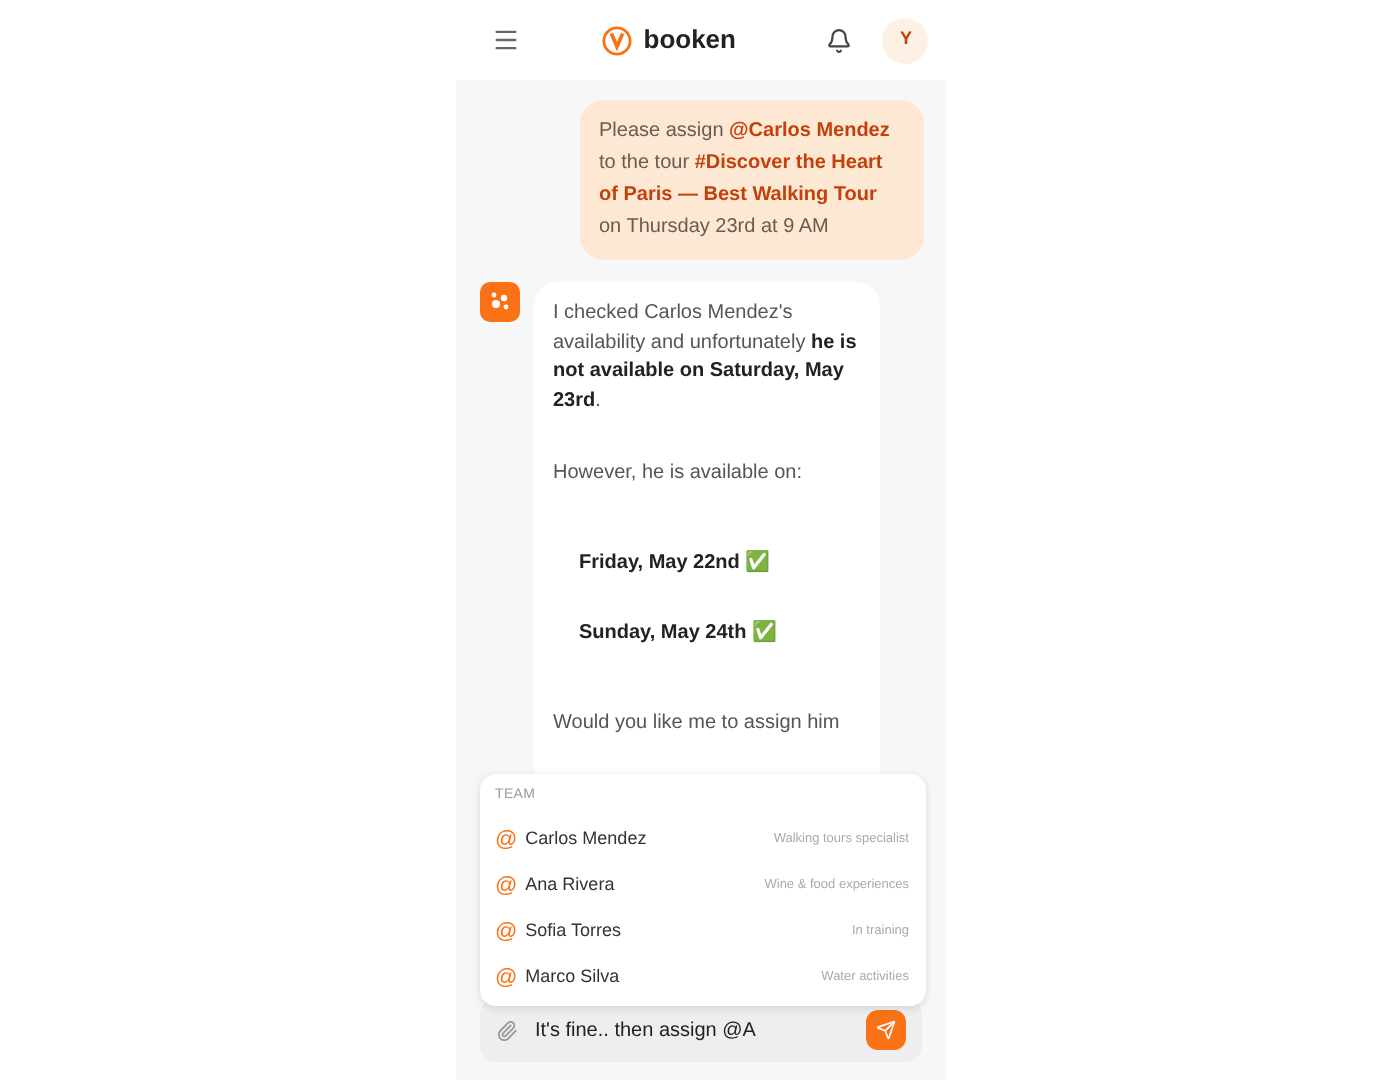  Describe the element at coordinates (751, 180) in the screenshot. I see `user-message: Please assign @Carlos Mendez to the tour #Discover the Heart of Paris — Best Walking Tour on Thursday 23rd at 9 AM` at that location.